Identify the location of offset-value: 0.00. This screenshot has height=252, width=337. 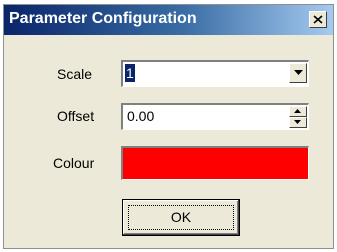
(141, 116).